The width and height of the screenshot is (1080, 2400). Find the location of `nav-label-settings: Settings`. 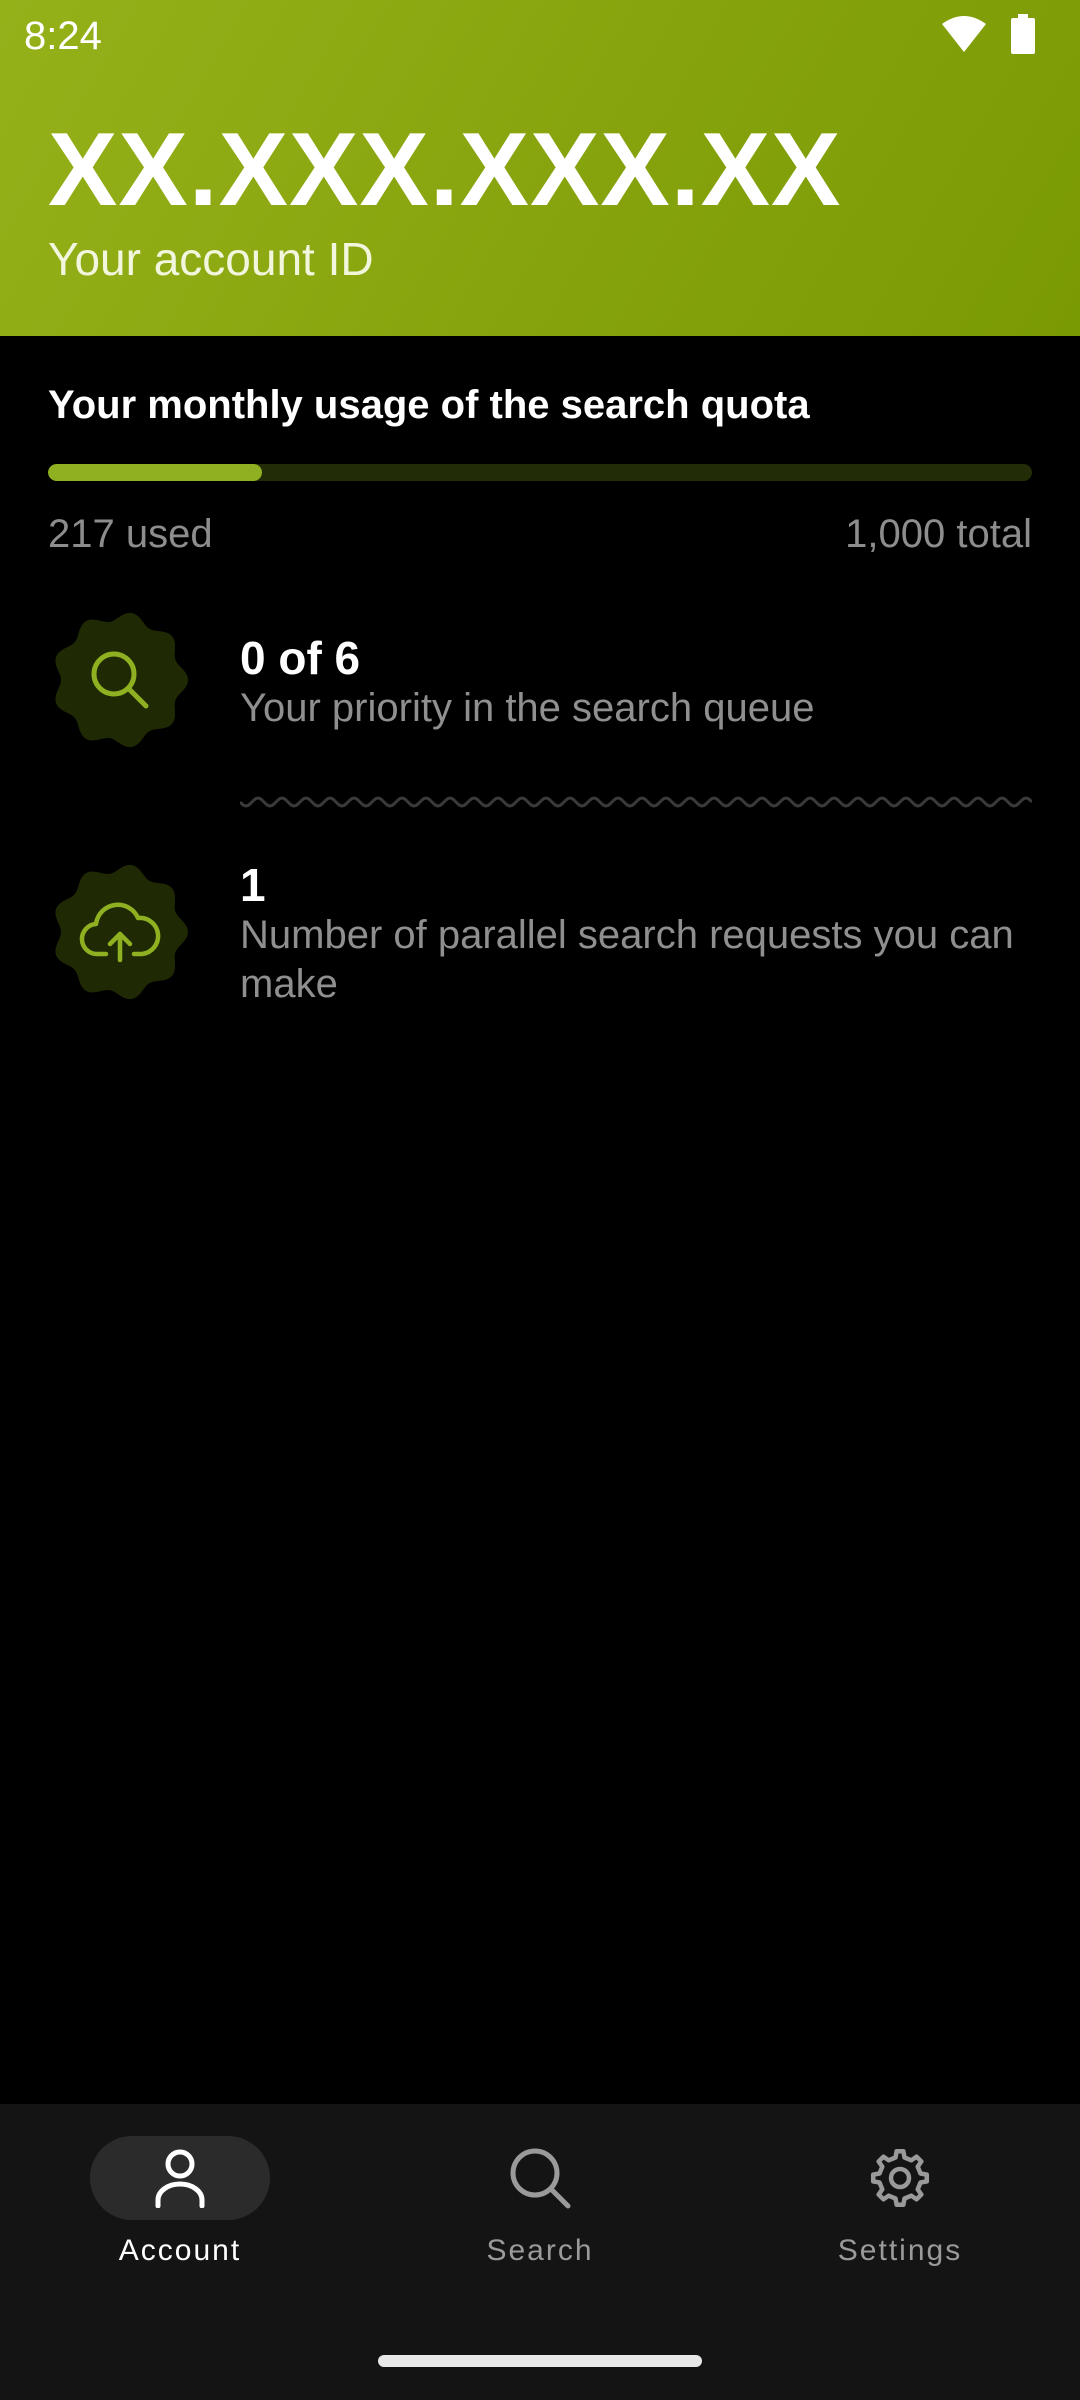

nav-label-settings: Settings is located at coordinates (900, 2251).